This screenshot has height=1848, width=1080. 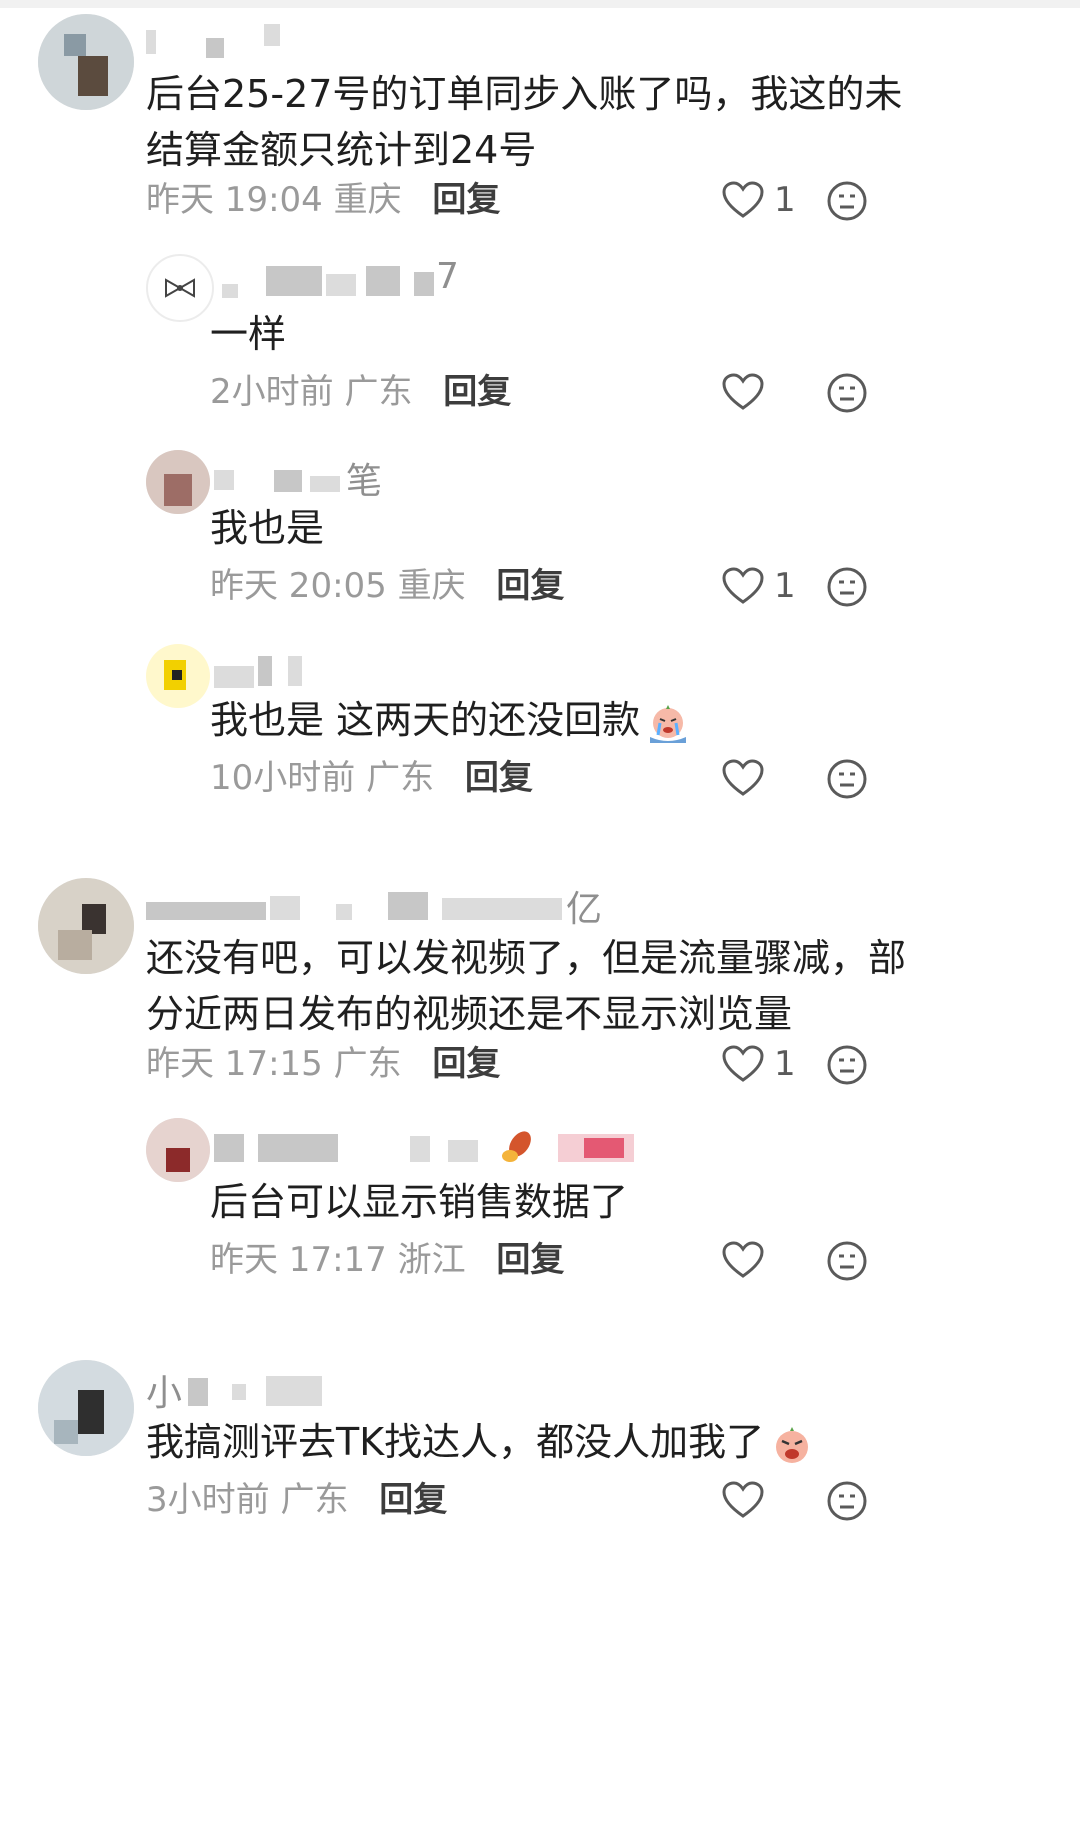 I want to click on angry-face-emoji, so click(x=792, y=1444).